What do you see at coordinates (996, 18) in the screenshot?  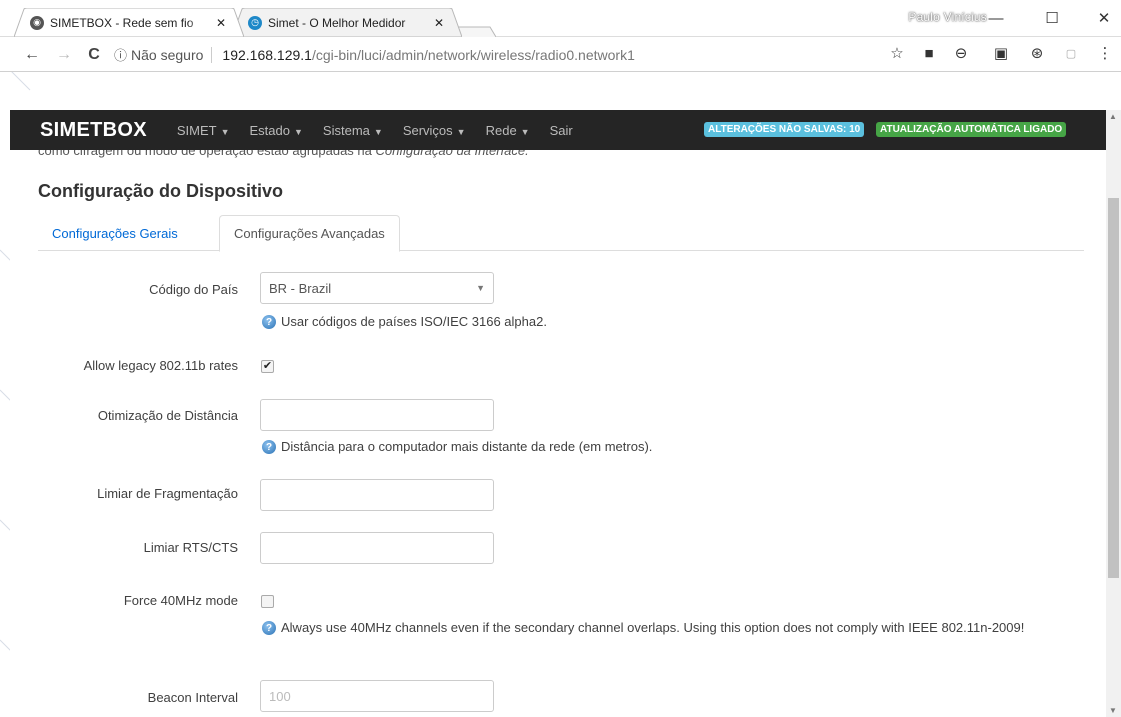 I see `minimize-button: —` at bounding box center [996, 18].